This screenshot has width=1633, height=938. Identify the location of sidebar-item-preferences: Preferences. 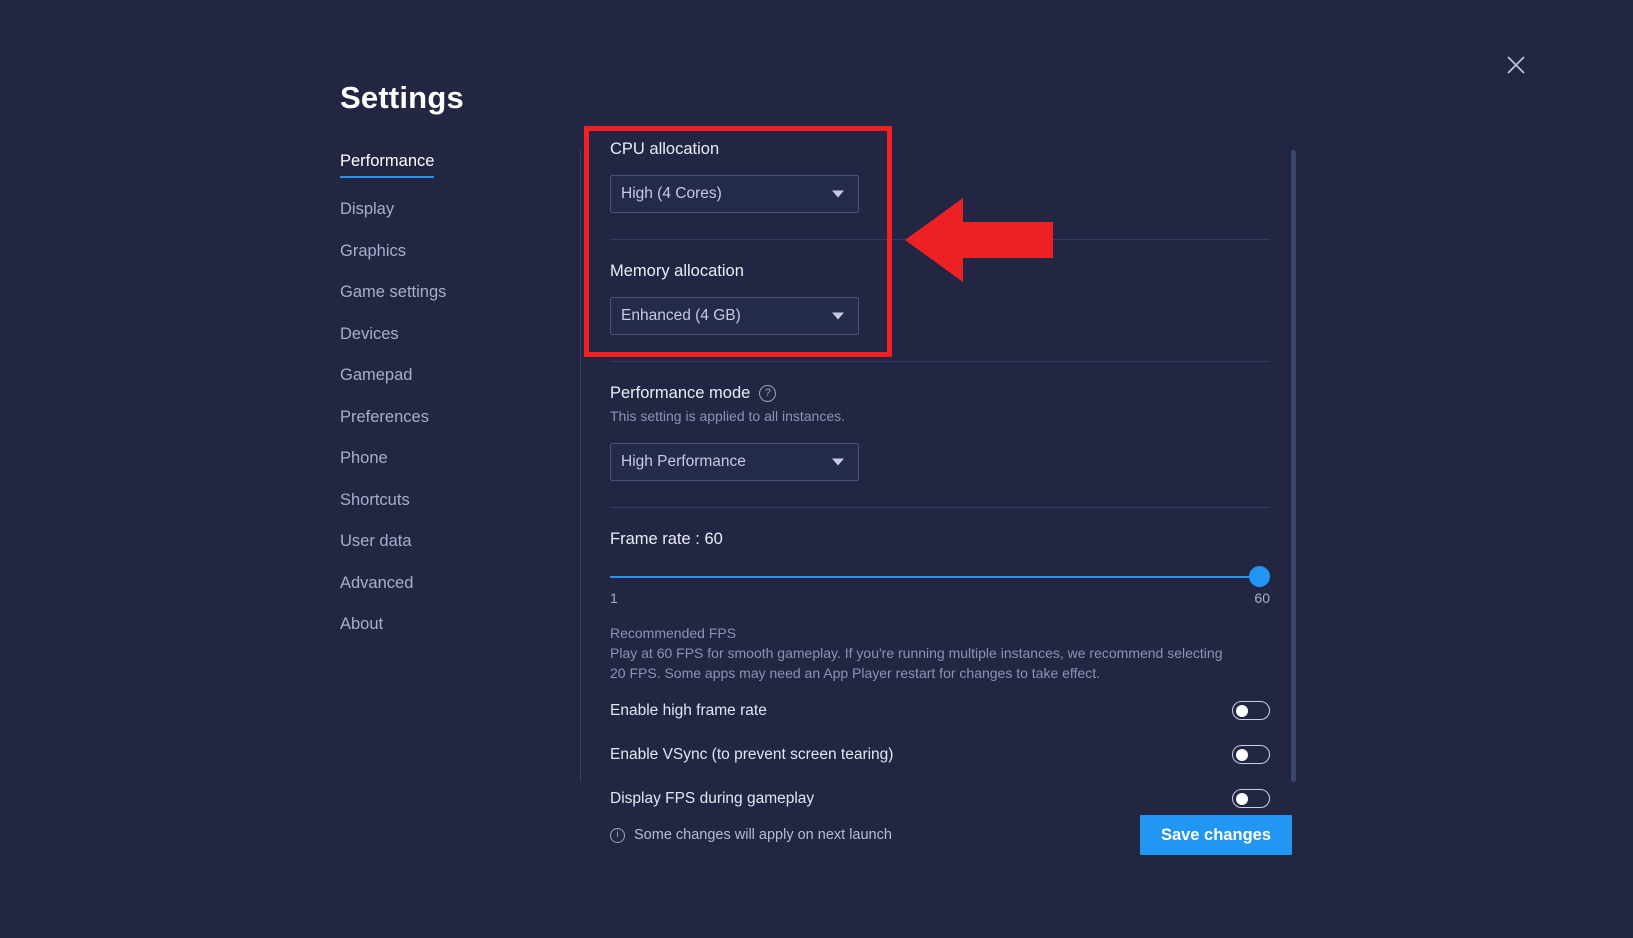
(384, 417).